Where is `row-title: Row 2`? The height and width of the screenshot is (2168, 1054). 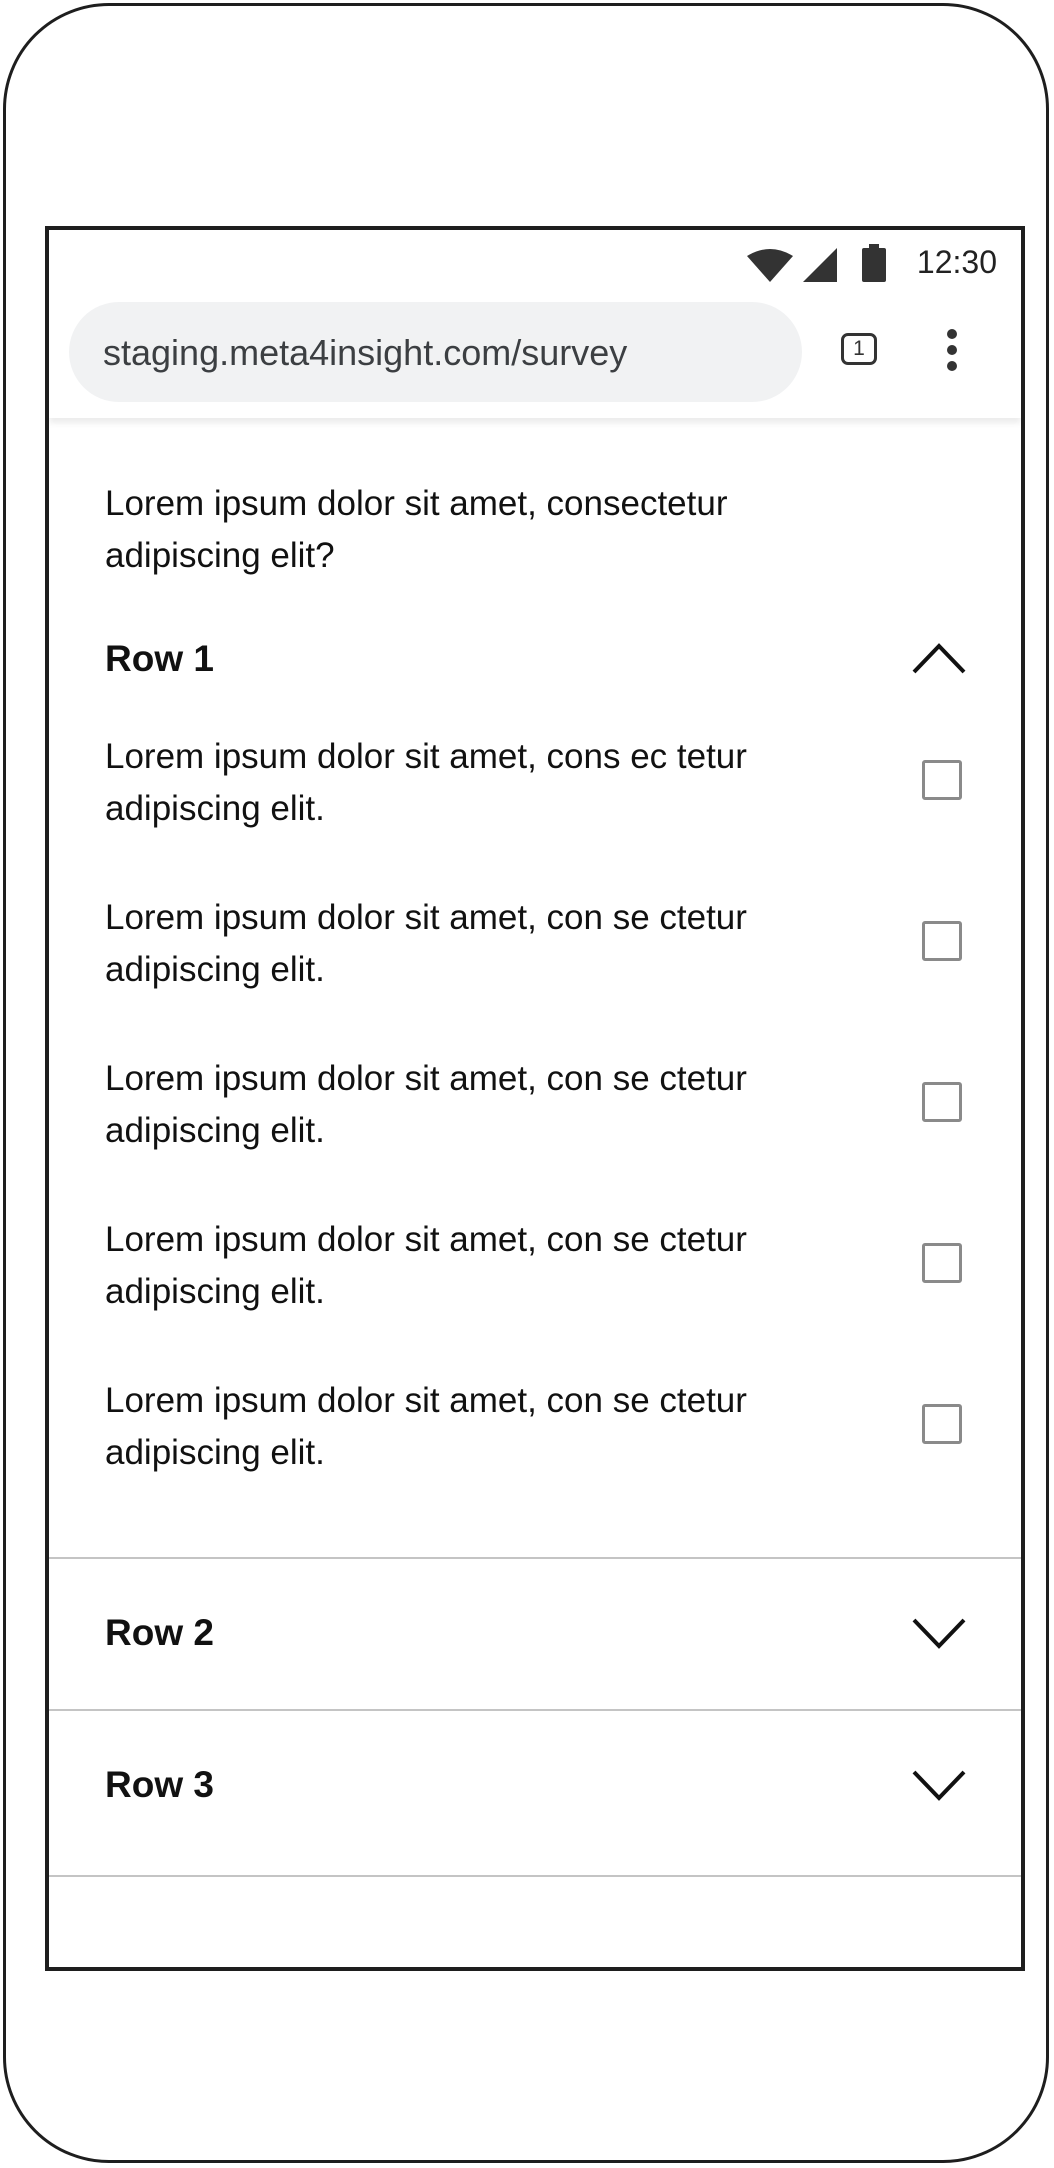 row-title: Row 2 is located at coordinates (159, 1632).